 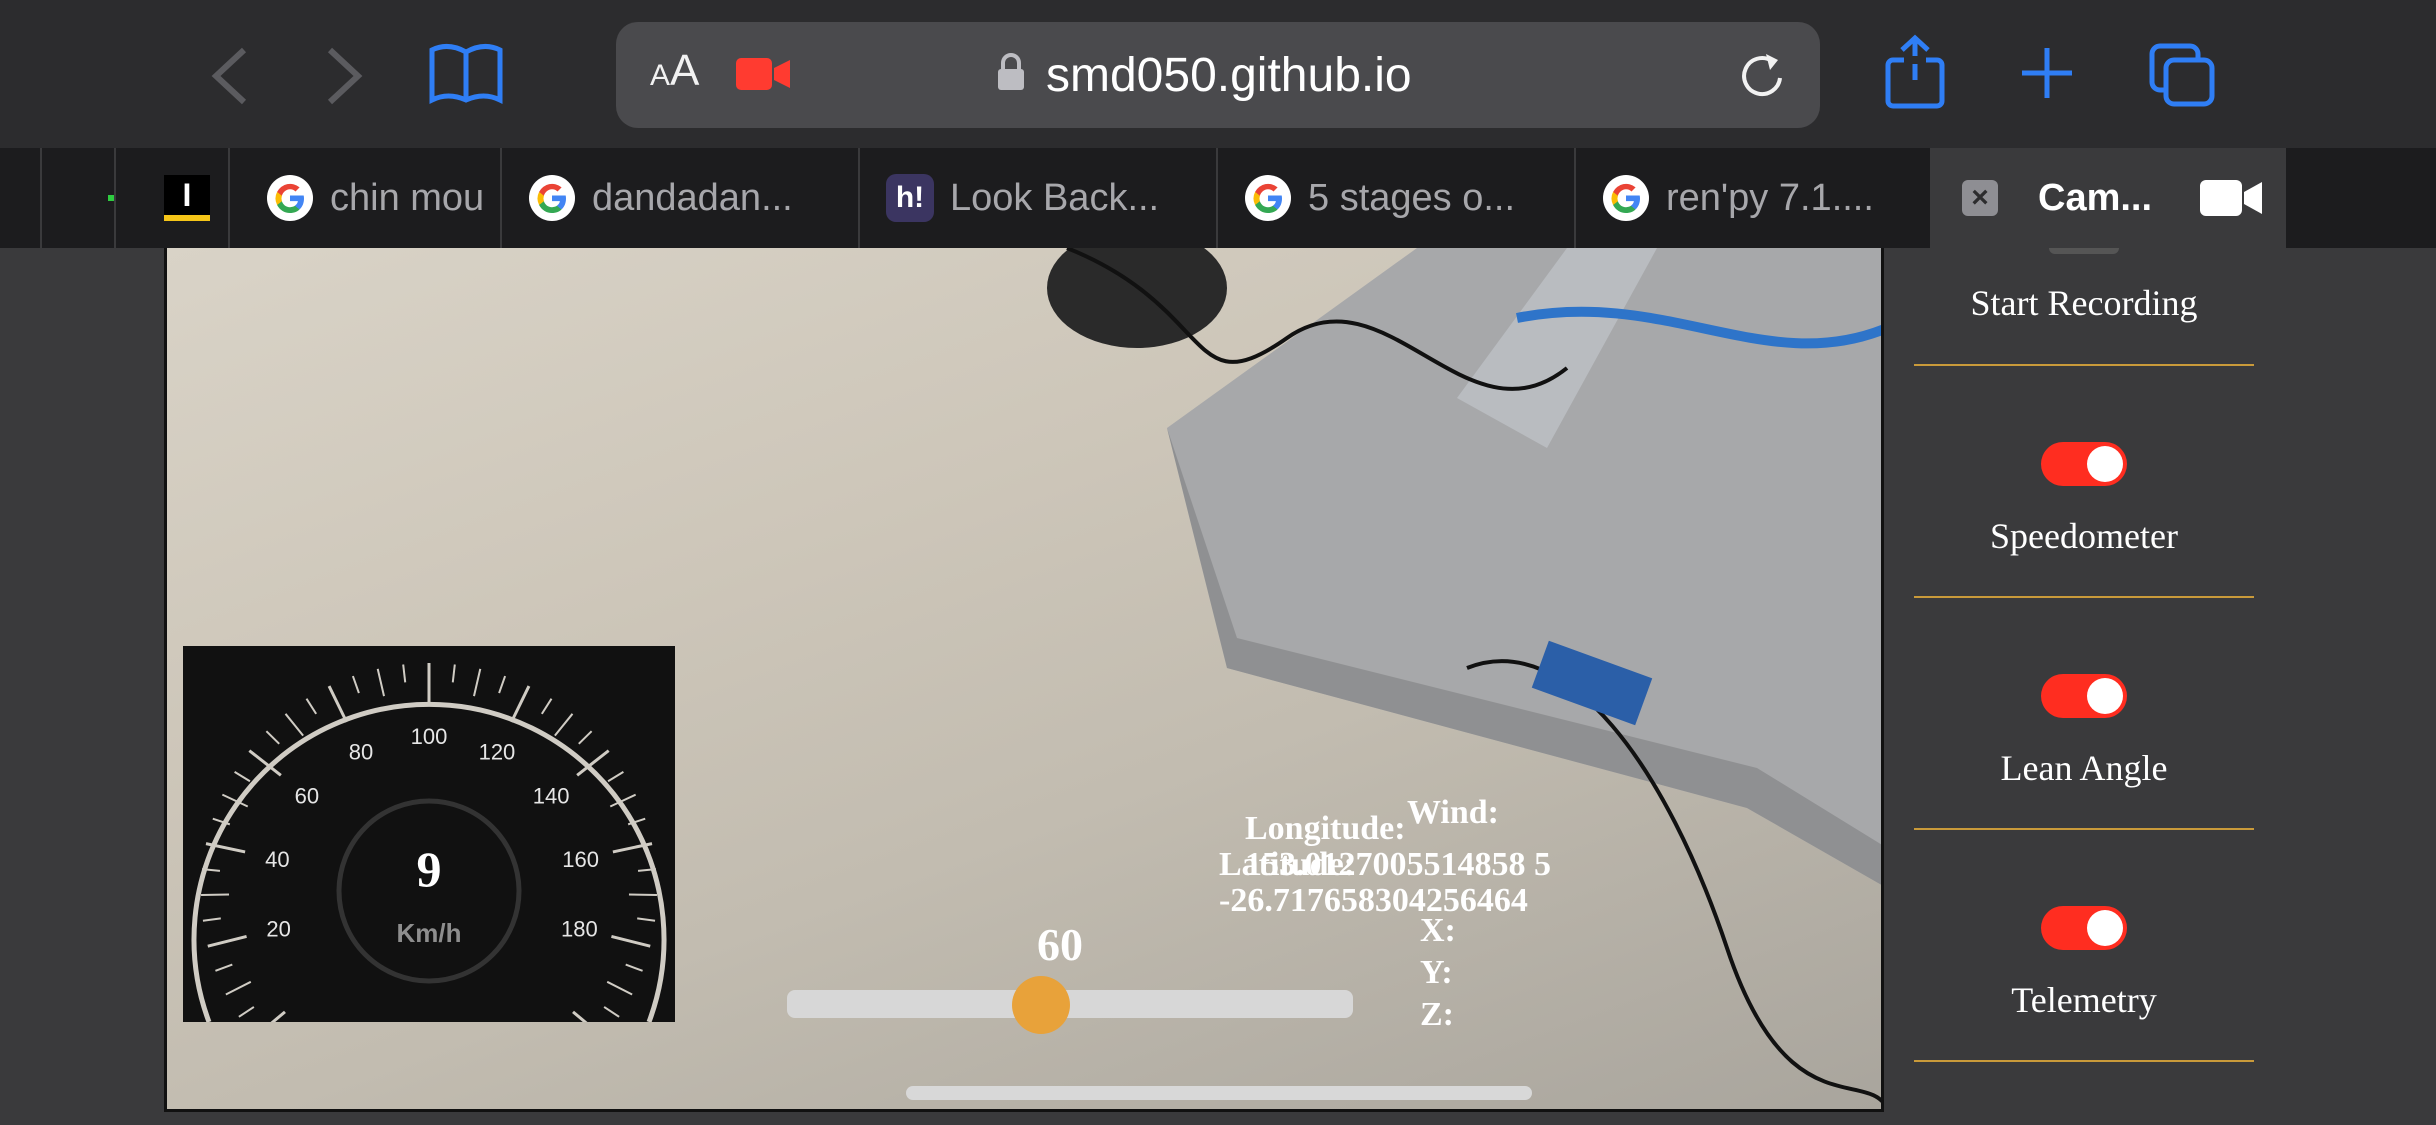 What do you see at coordinates (2084, 768) in the screenshot?
I see `lean-angle-label: Lean Angle` at bounding box center [2084, 768].